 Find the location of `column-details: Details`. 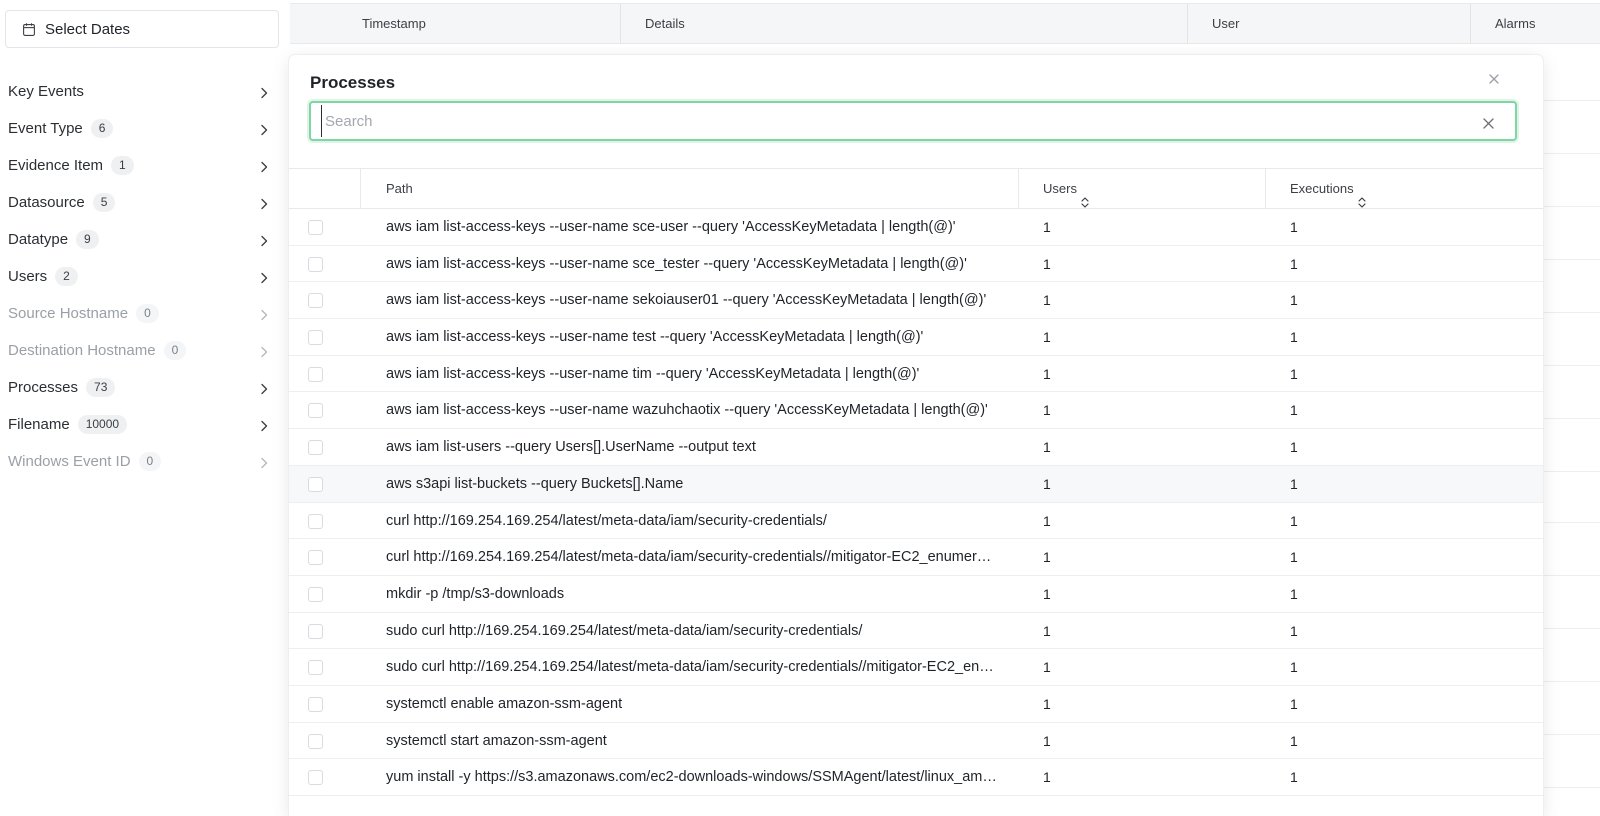

column-details: Details is located at coordinates (665, 23).